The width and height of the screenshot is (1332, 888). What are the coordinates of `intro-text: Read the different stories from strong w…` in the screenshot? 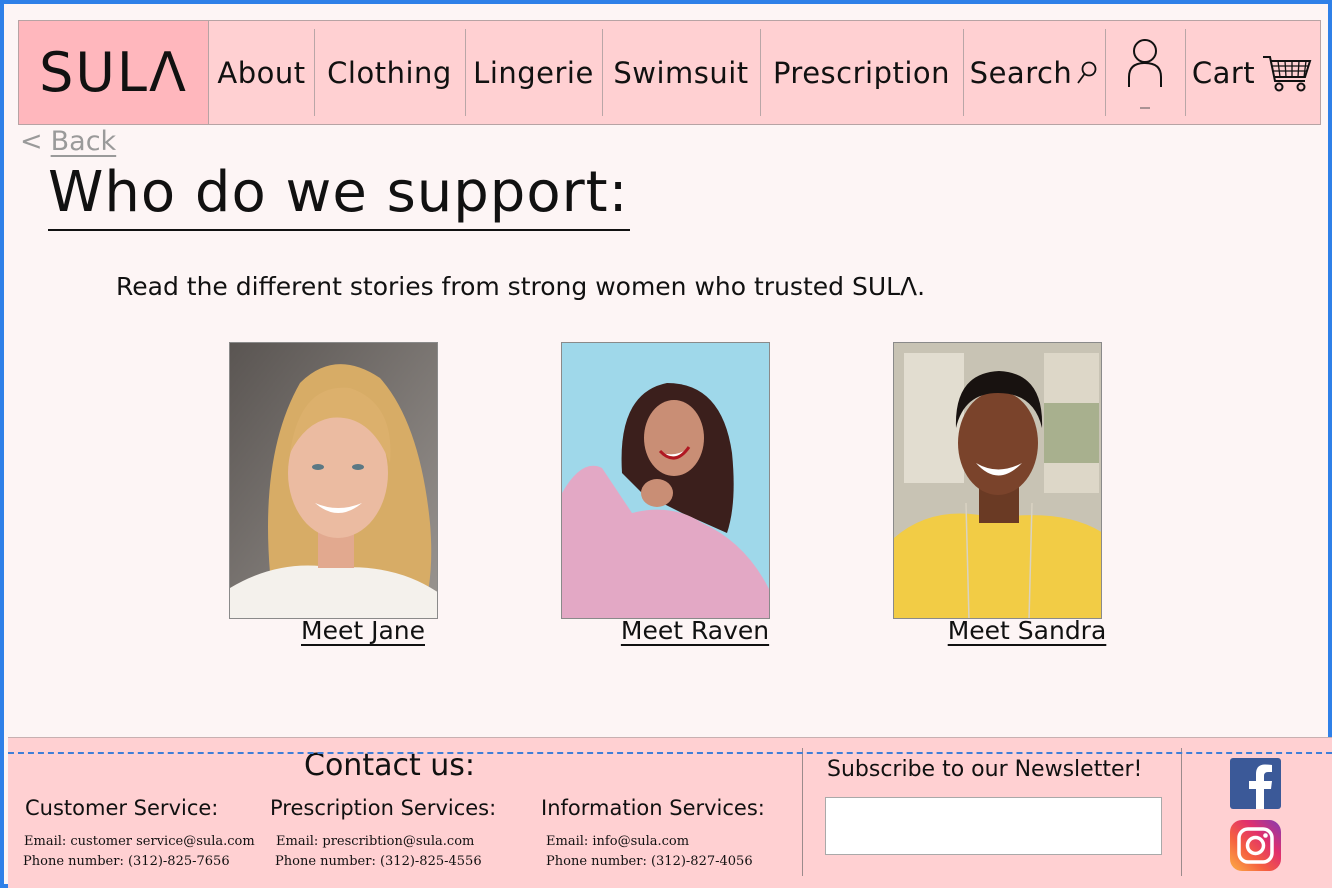 It's located at (521, 286).